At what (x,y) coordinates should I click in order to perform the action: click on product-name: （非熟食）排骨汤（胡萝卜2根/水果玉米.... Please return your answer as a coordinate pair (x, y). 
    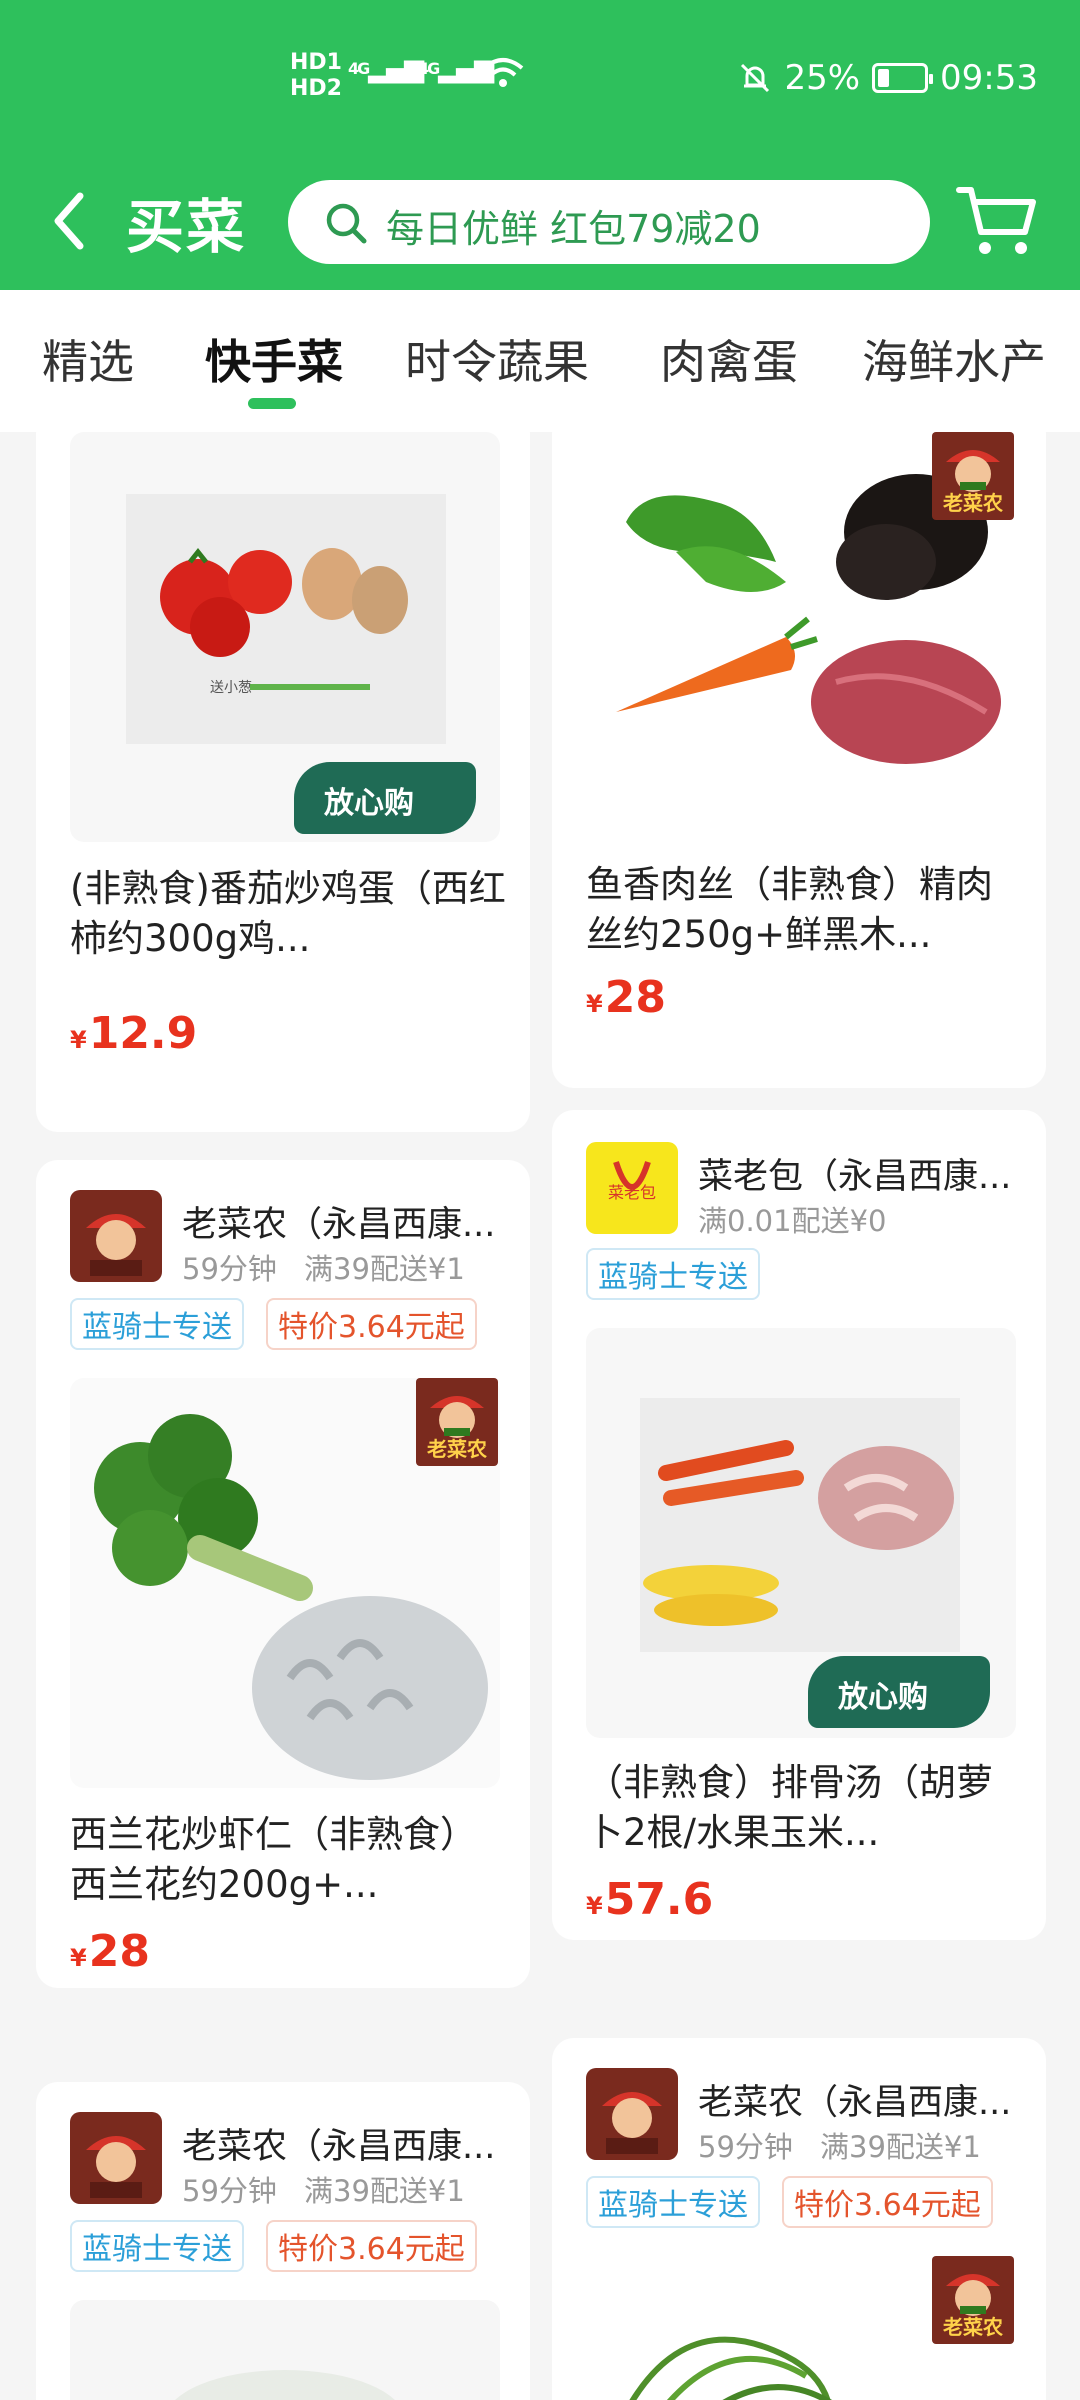
    Looking at the image, I should click on (789, 1807).